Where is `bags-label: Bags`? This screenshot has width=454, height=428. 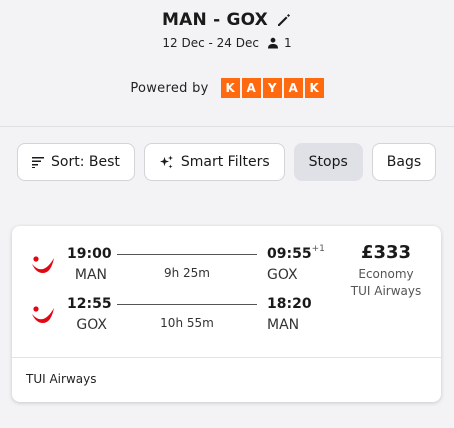 bags-label: Bags is located at coordinates (404, 162).